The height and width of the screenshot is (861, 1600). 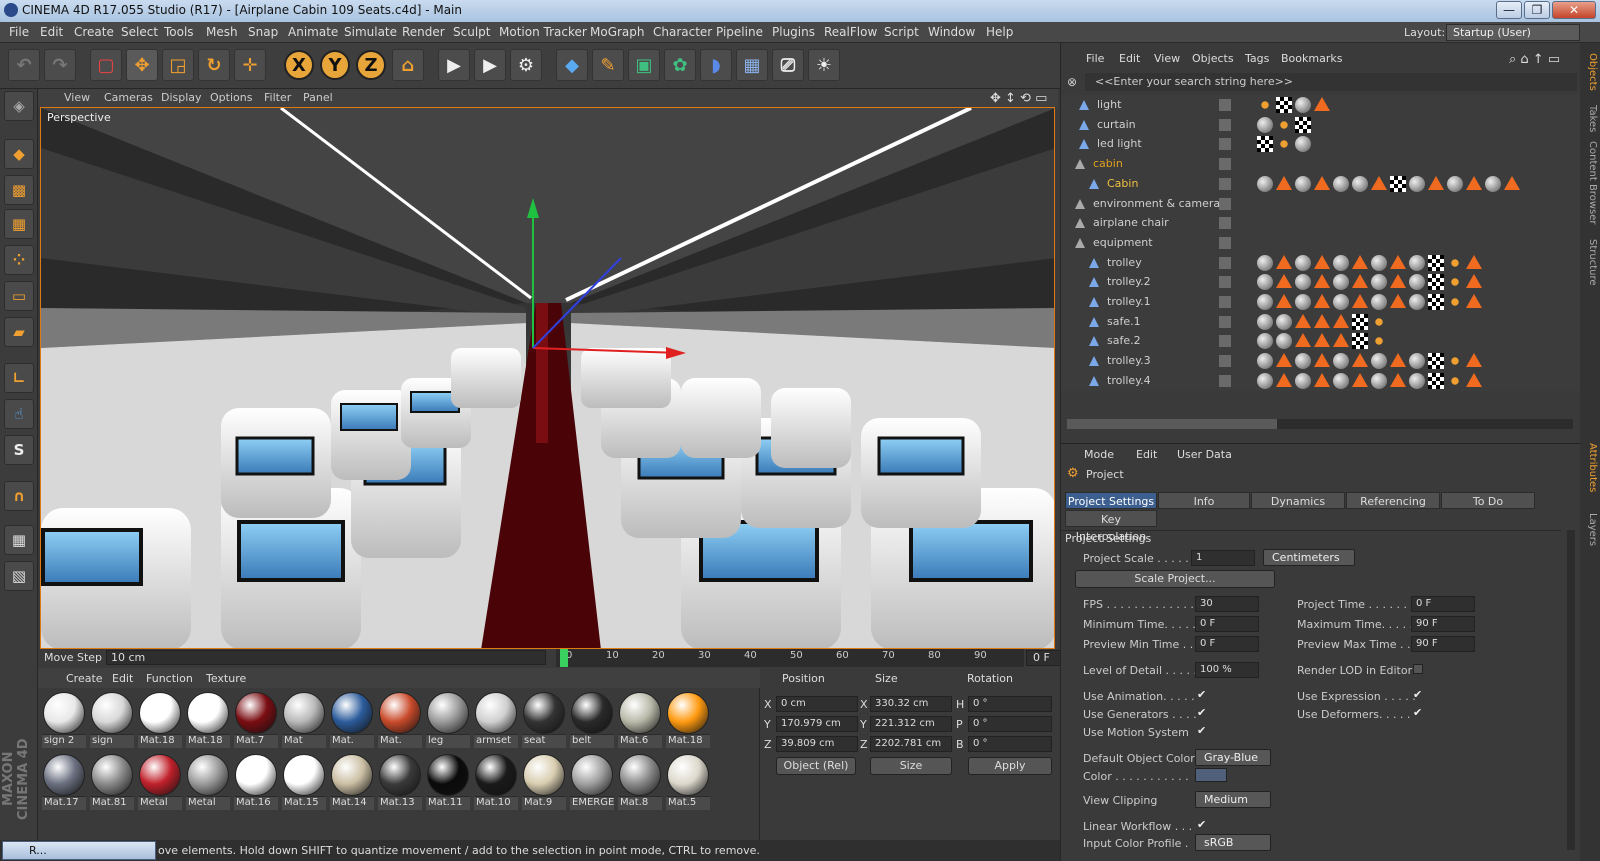 What do you see at coordinates (112, 783) in the screenshot?
I see `material-swatch: Mat.81` at bounding box center [112, 783].